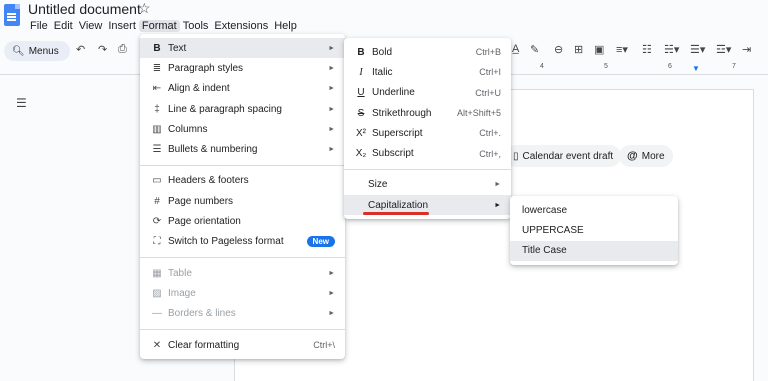 The image size is (768, 381). I want to click on menu-file: File, so click(39, 26).